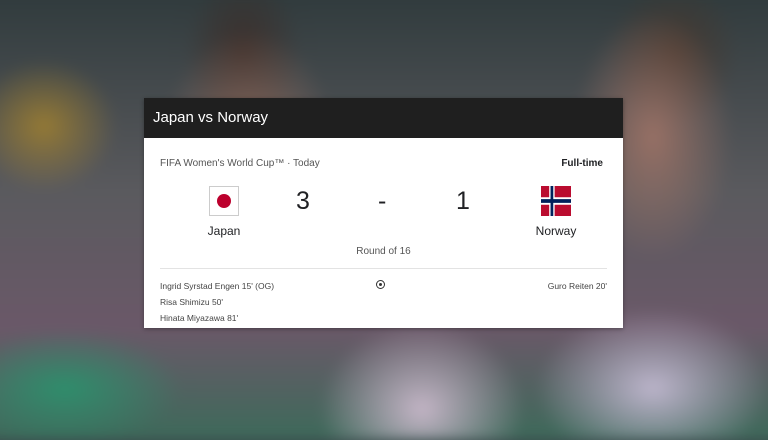 Image resolution: width=768 pixels, height=440 pixels. Describe the element at coordinates (192, 302) in the screenshot. I see `home-scorer: Risa Shimizu 50'` at that location.